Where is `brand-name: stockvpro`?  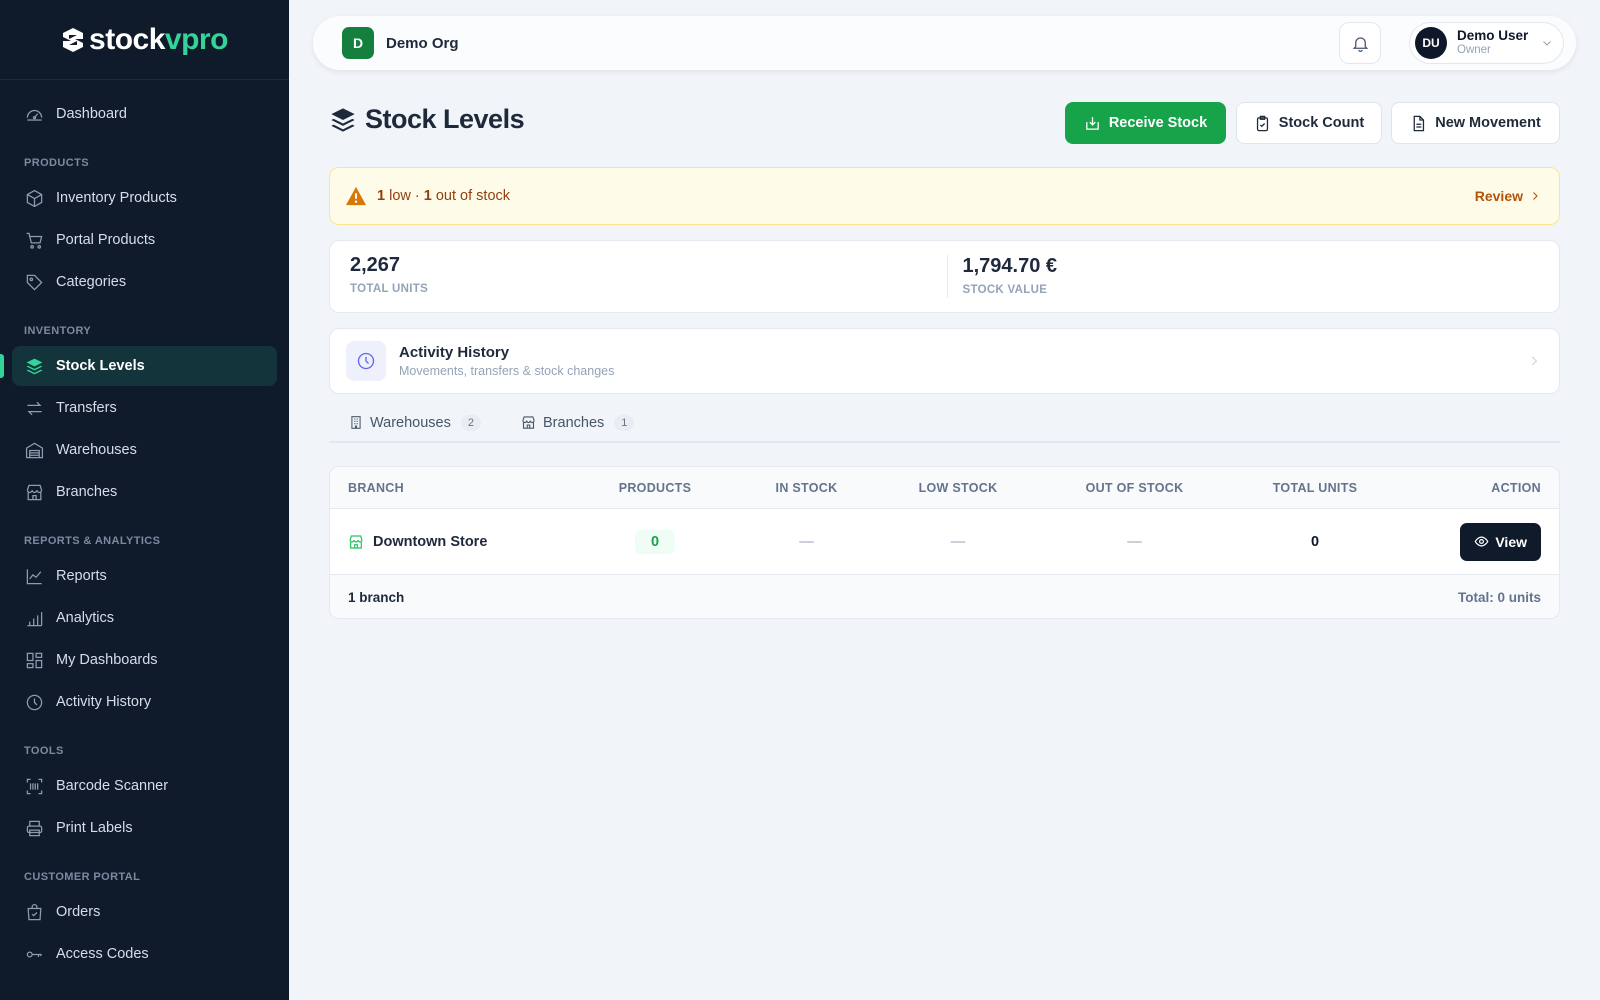 brand-name: stockvpro is located at coordinates (158, 39).